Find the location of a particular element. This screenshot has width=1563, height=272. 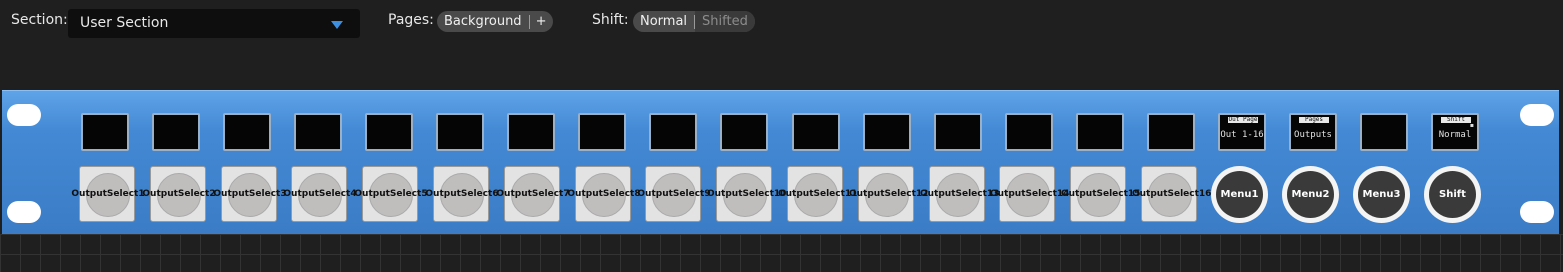

output-select-button-2: OutputSelect2 is located at coordinates (179, 194).